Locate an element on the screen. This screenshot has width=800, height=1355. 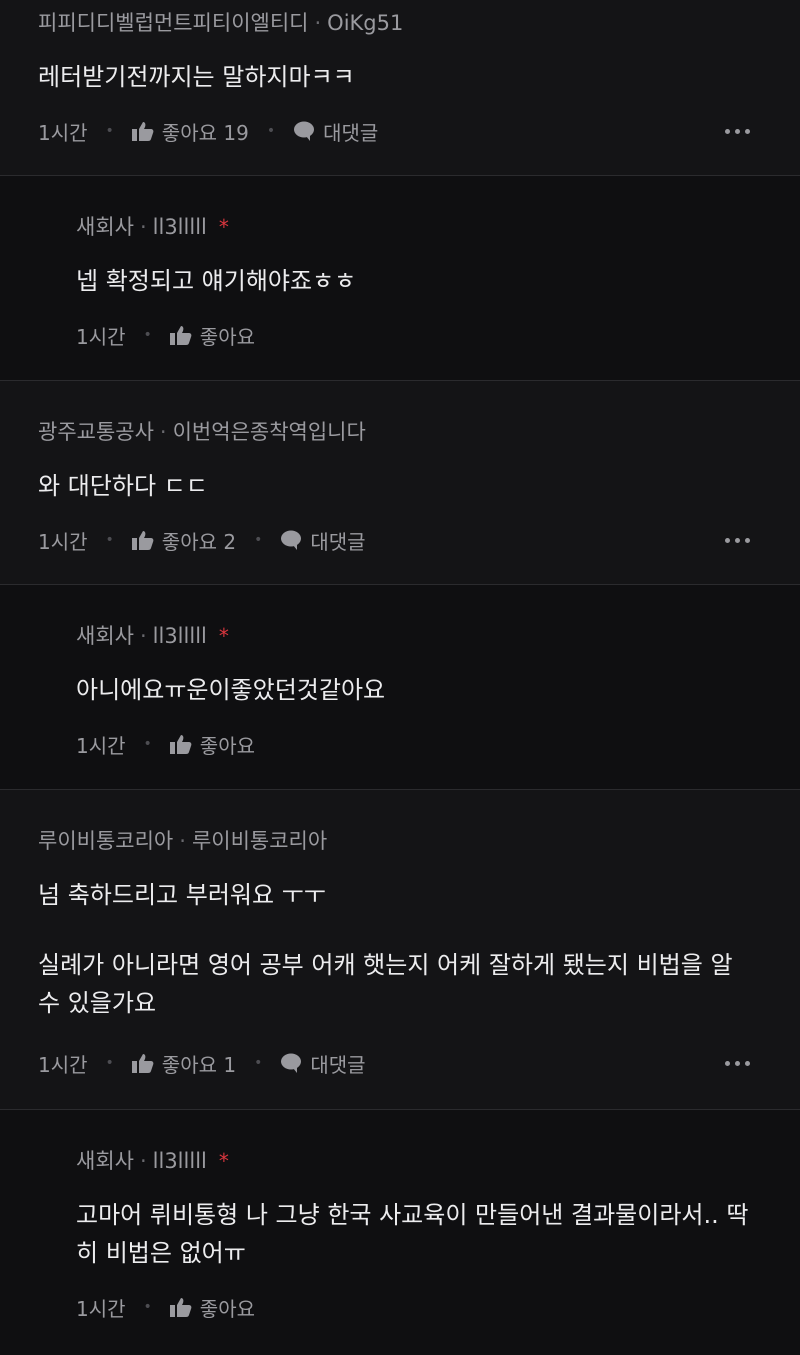
comment-actions: 1시간 • 좋아요 1 • 대댓글 is located at coordinates (400, 1063).